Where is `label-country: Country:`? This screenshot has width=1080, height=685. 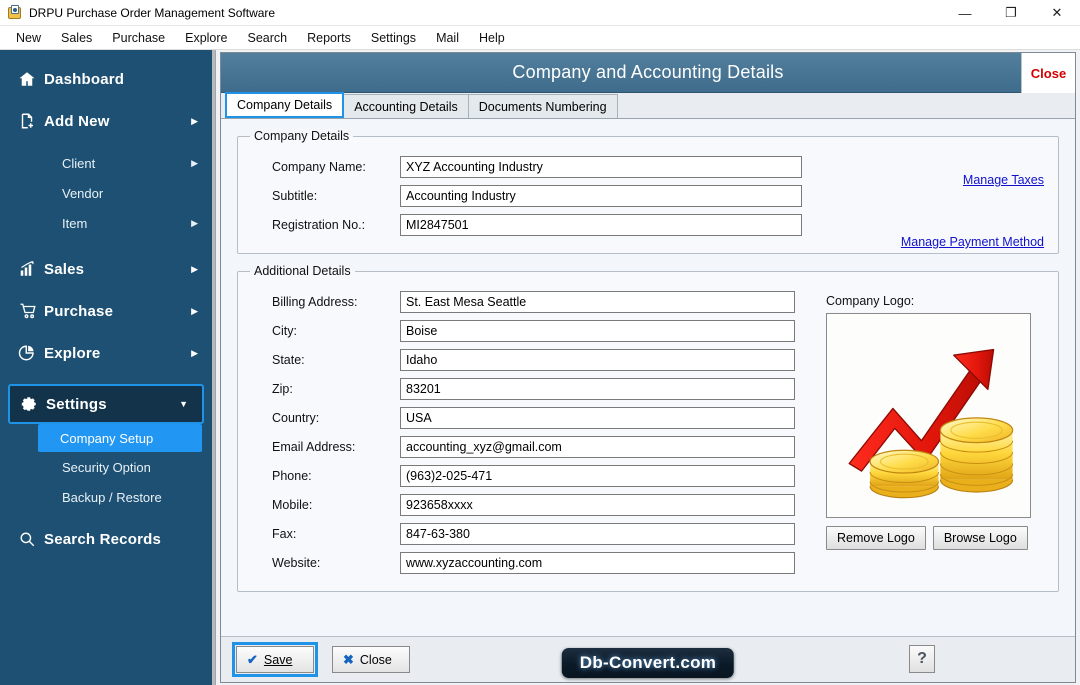
label-country: Country: is located at coordinates (296, 418).